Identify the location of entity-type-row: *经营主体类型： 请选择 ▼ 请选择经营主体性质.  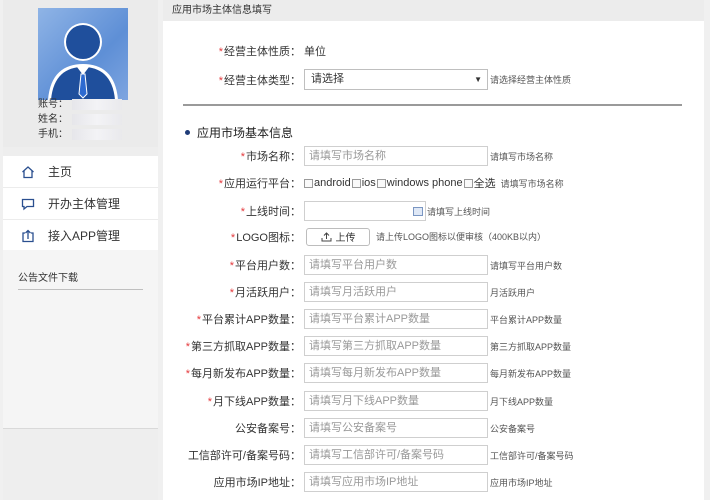
(433, 79).